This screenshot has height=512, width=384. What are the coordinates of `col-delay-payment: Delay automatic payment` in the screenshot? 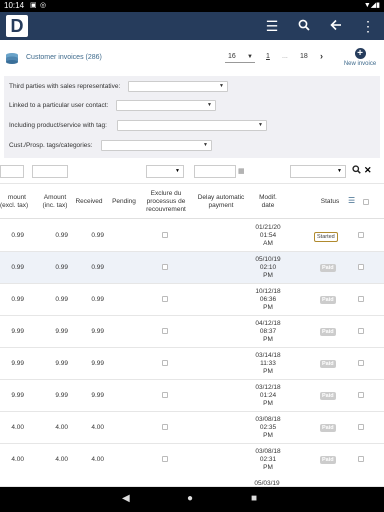 It's located at (221, 202).